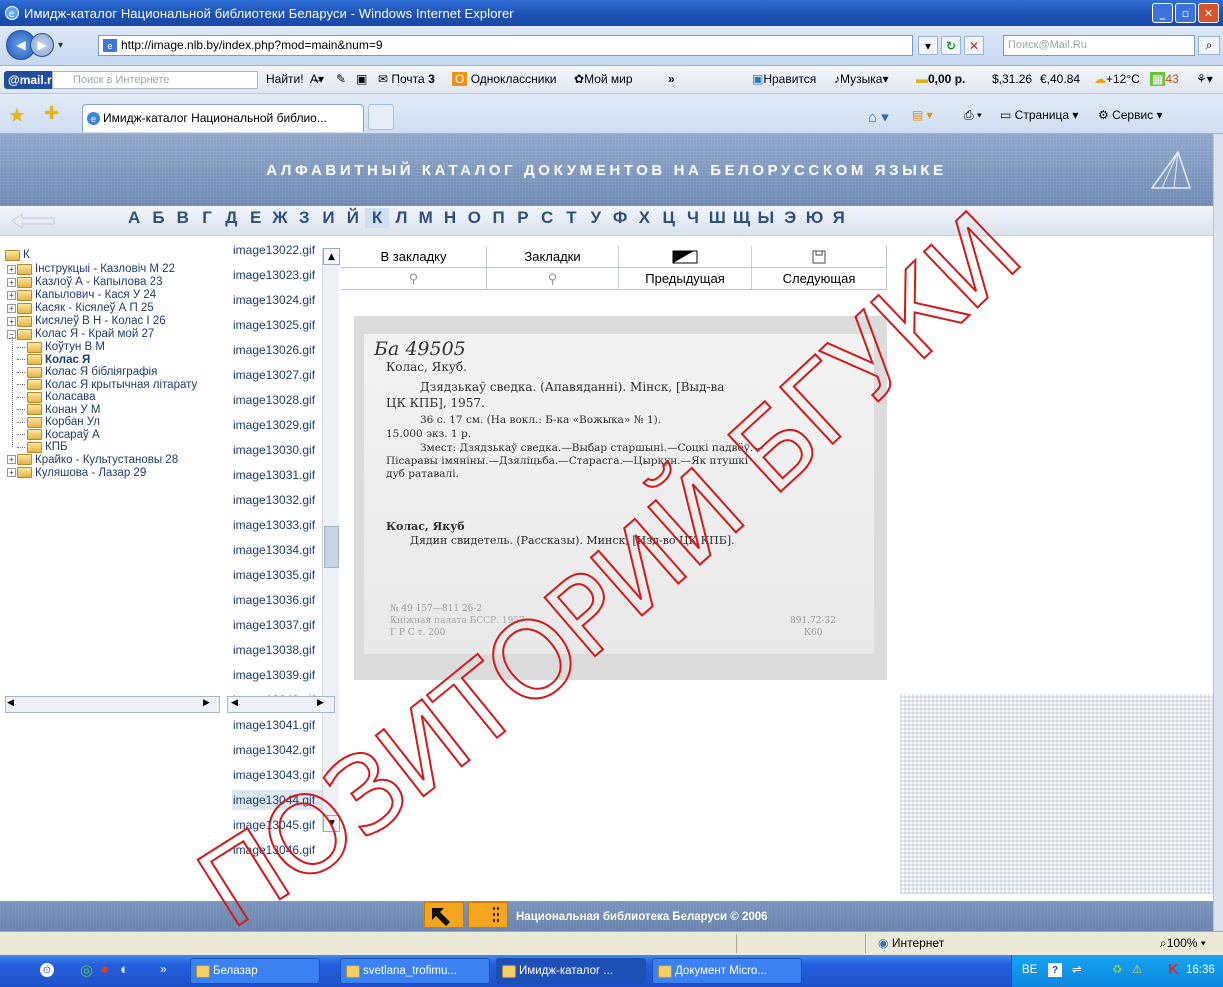  What do you see at coordinates (474, 218) in the screenshot?
I see `letter-14: О` at bounding box center [474, 218].